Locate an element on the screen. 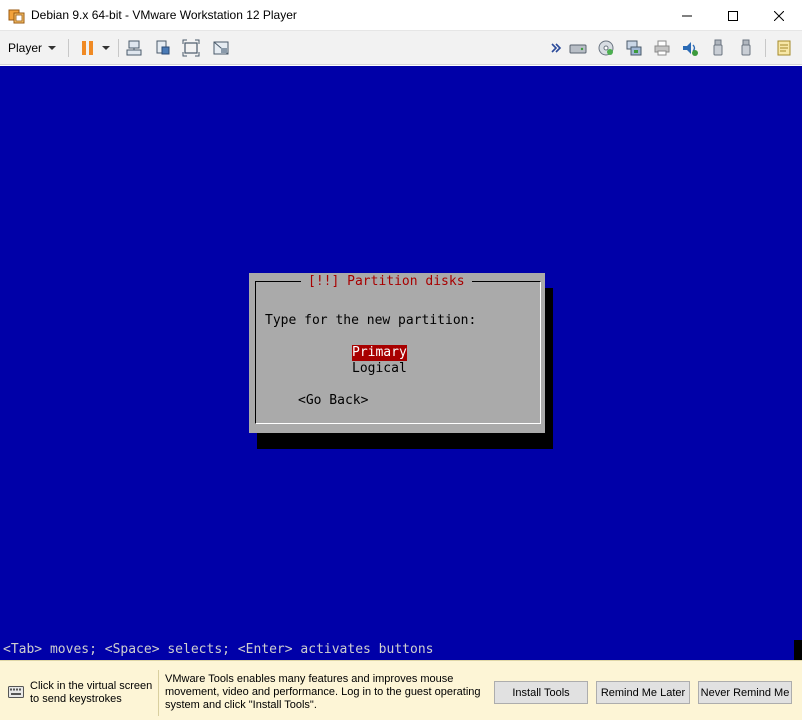 The height and width of the screenshot is (720, 802). pause-icon is located at coordinates (88, 48).